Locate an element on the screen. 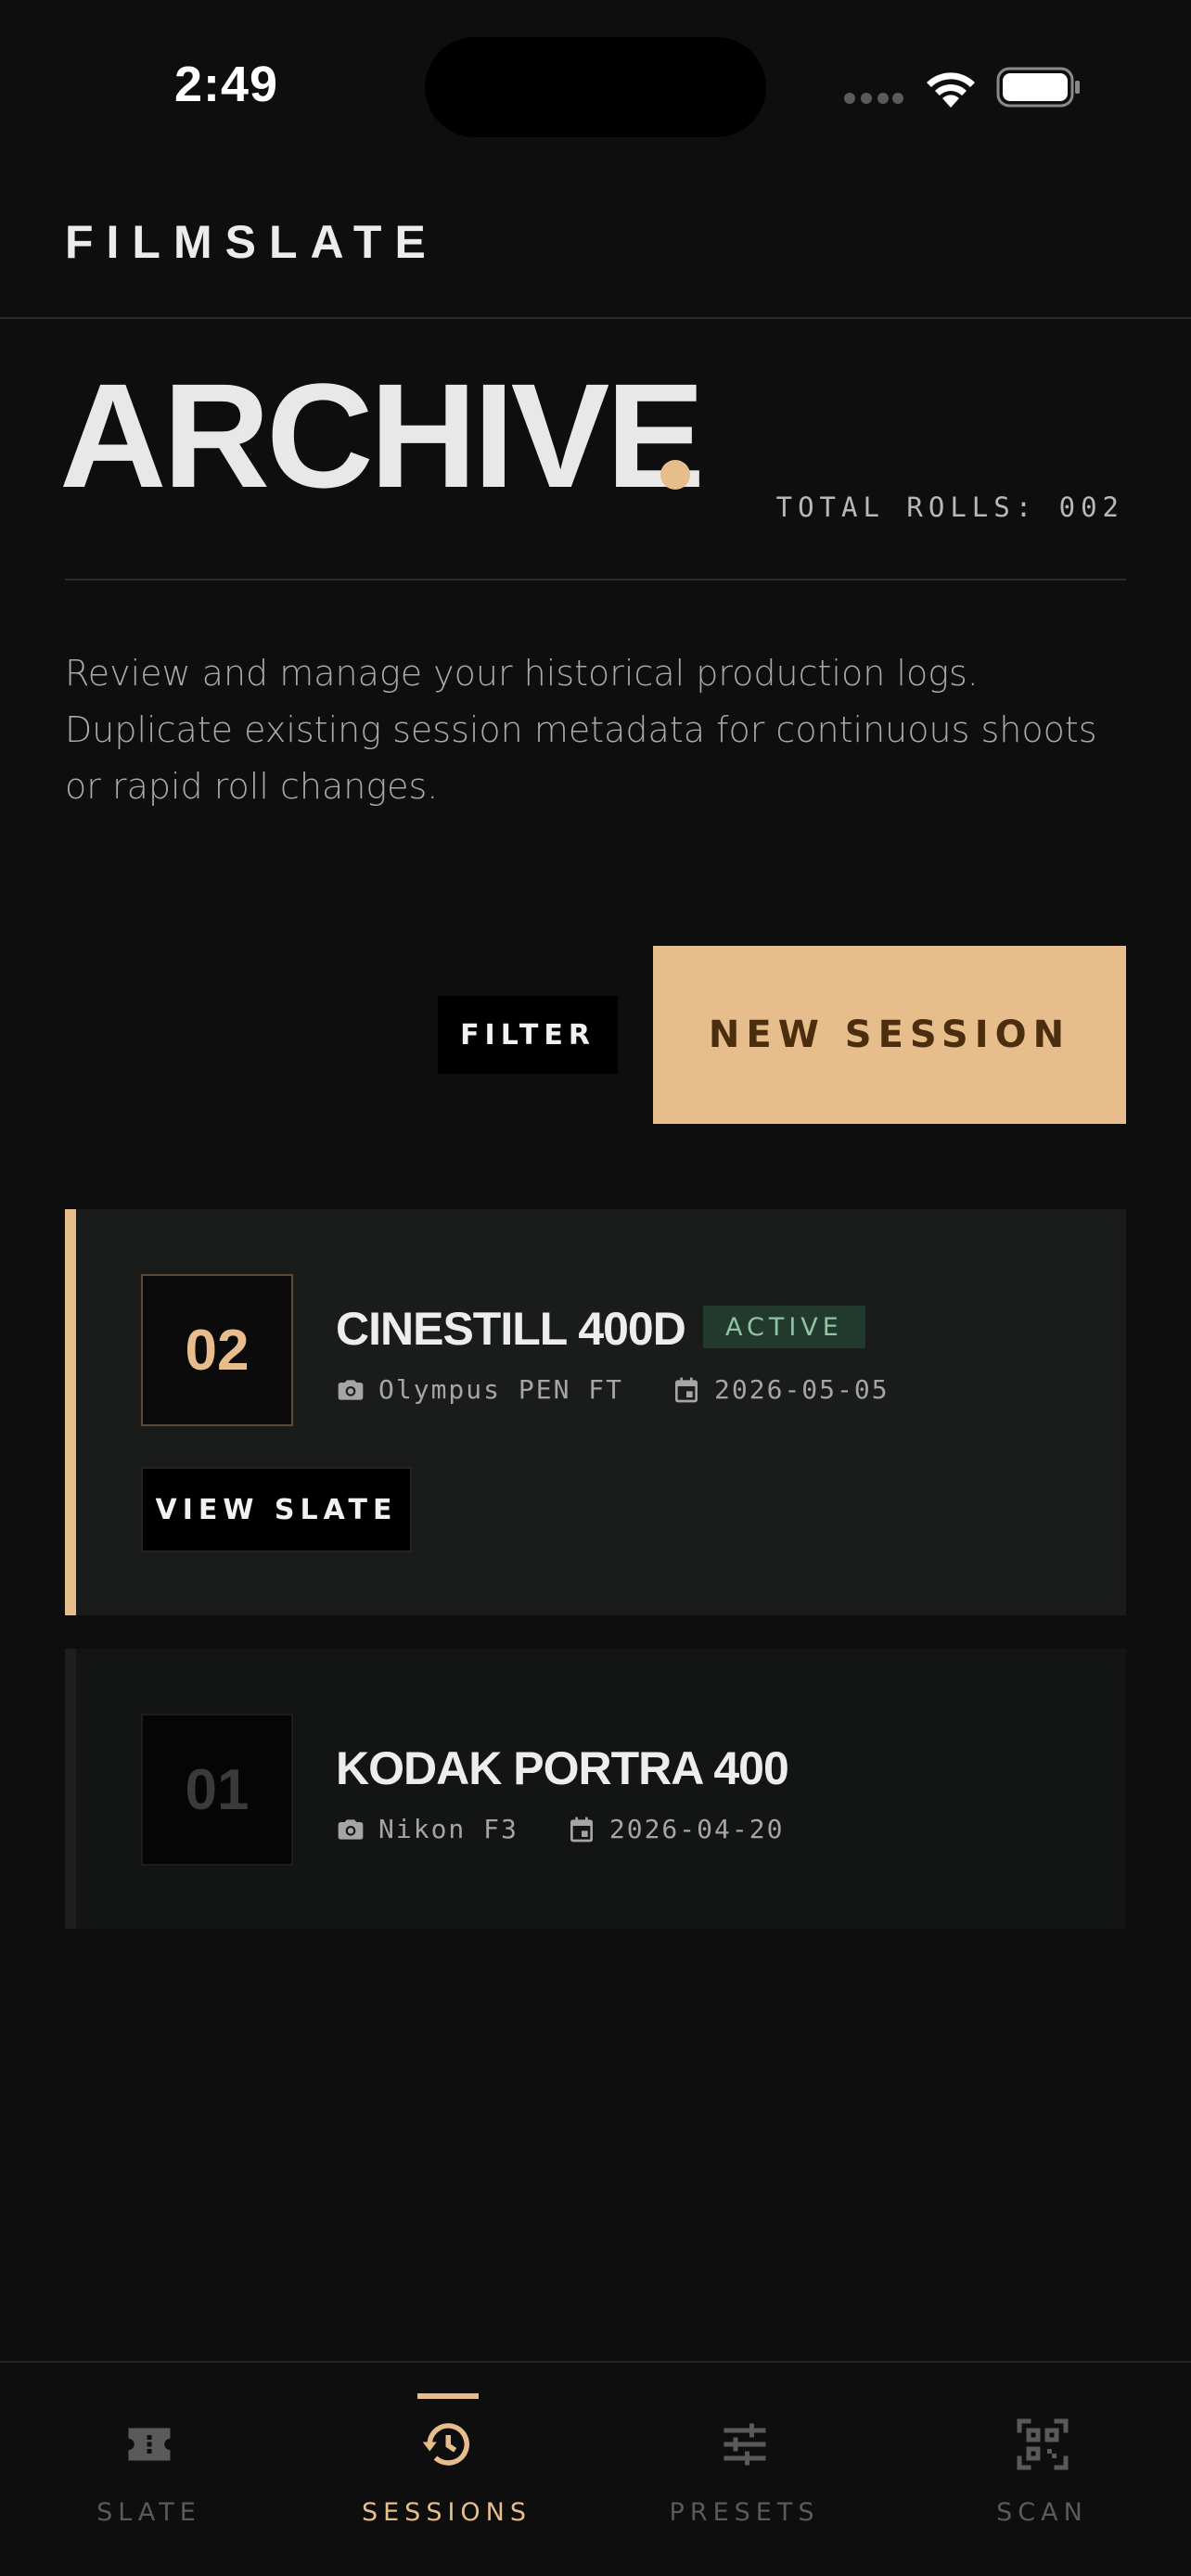 The image size is (1191, 2576). total-rolls-count: TOTAL ROLLS: 002 is located at coordinates (949, 507).